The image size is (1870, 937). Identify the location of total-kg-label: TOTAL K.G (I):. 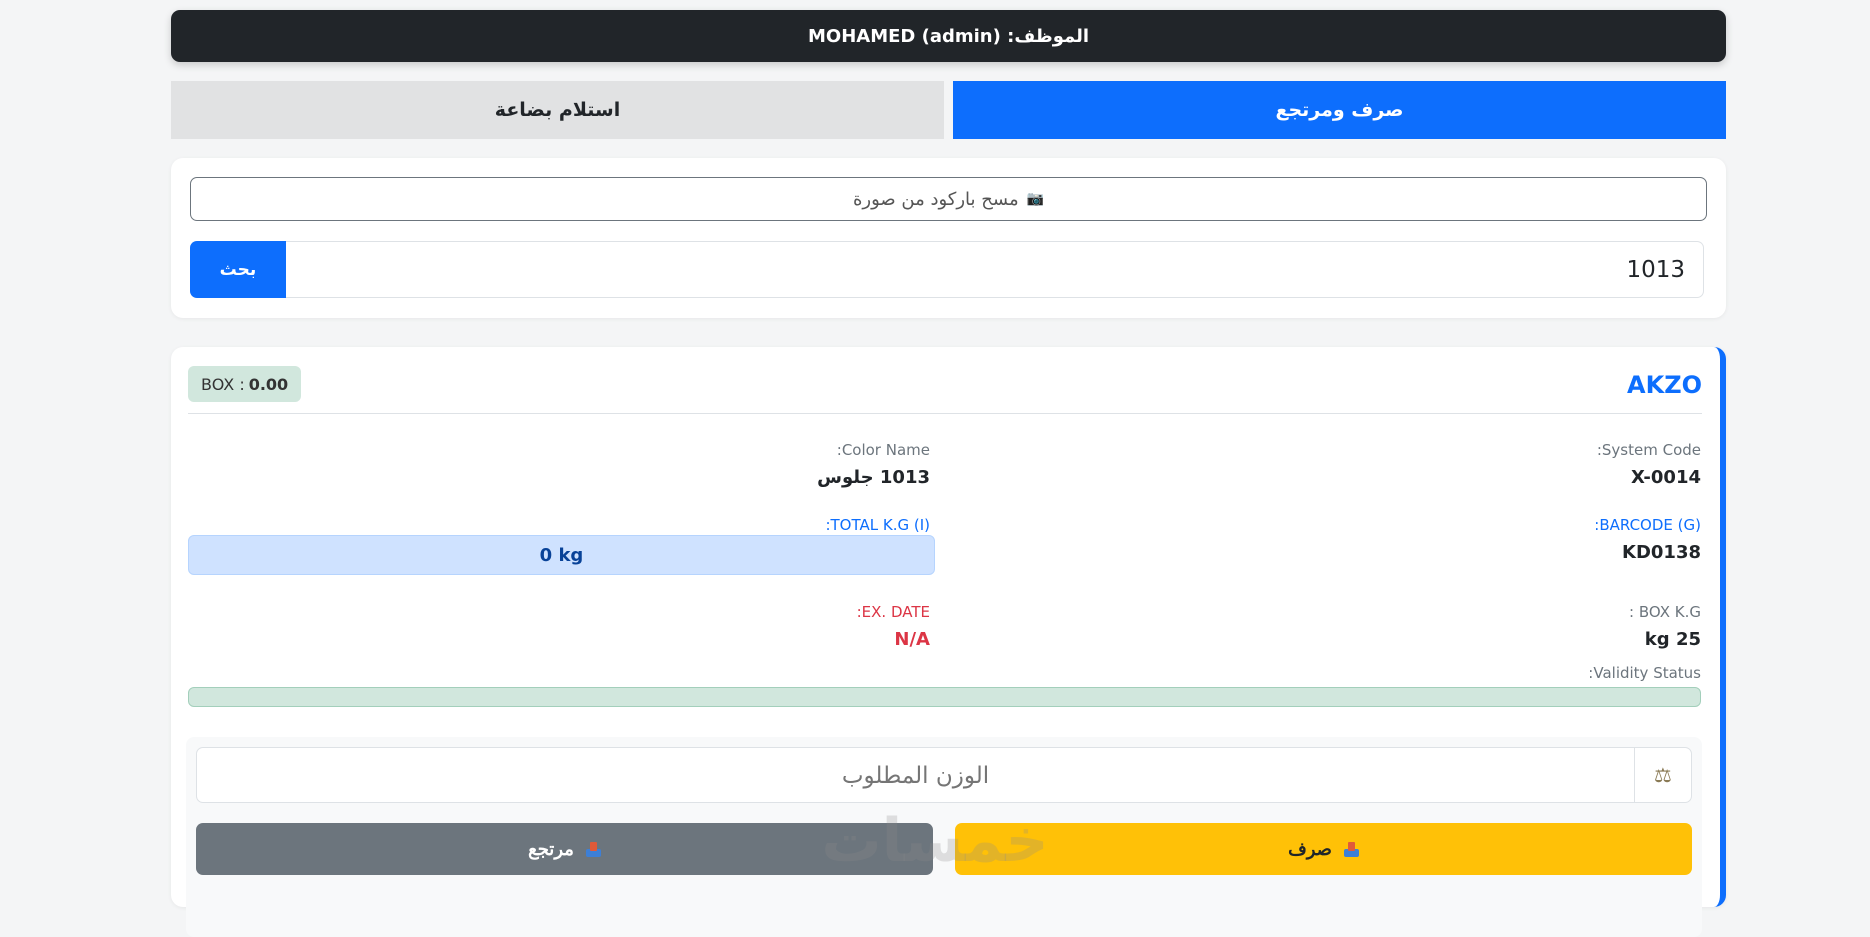
(877, 525).